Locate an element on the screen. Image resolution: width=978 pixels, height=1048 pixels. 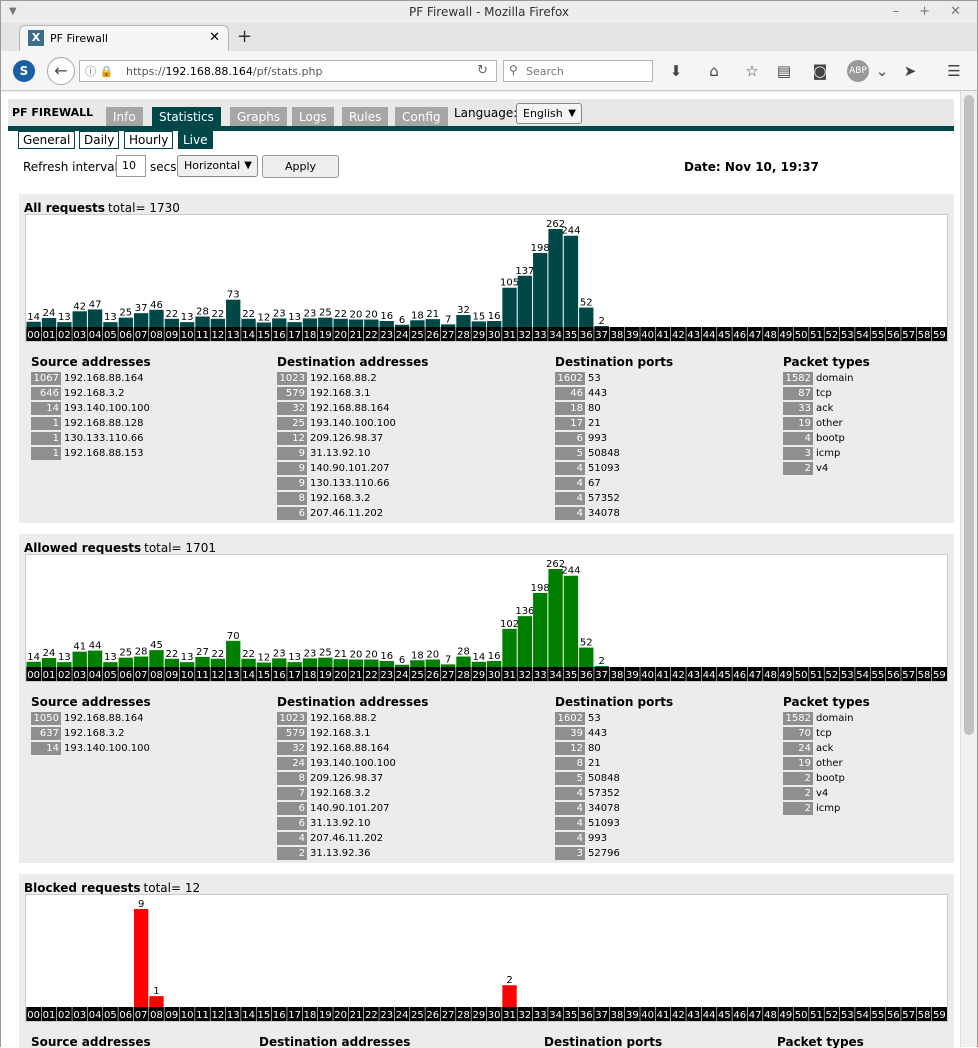
stat-row: 3 52796 is located at coordinates (614, 853).